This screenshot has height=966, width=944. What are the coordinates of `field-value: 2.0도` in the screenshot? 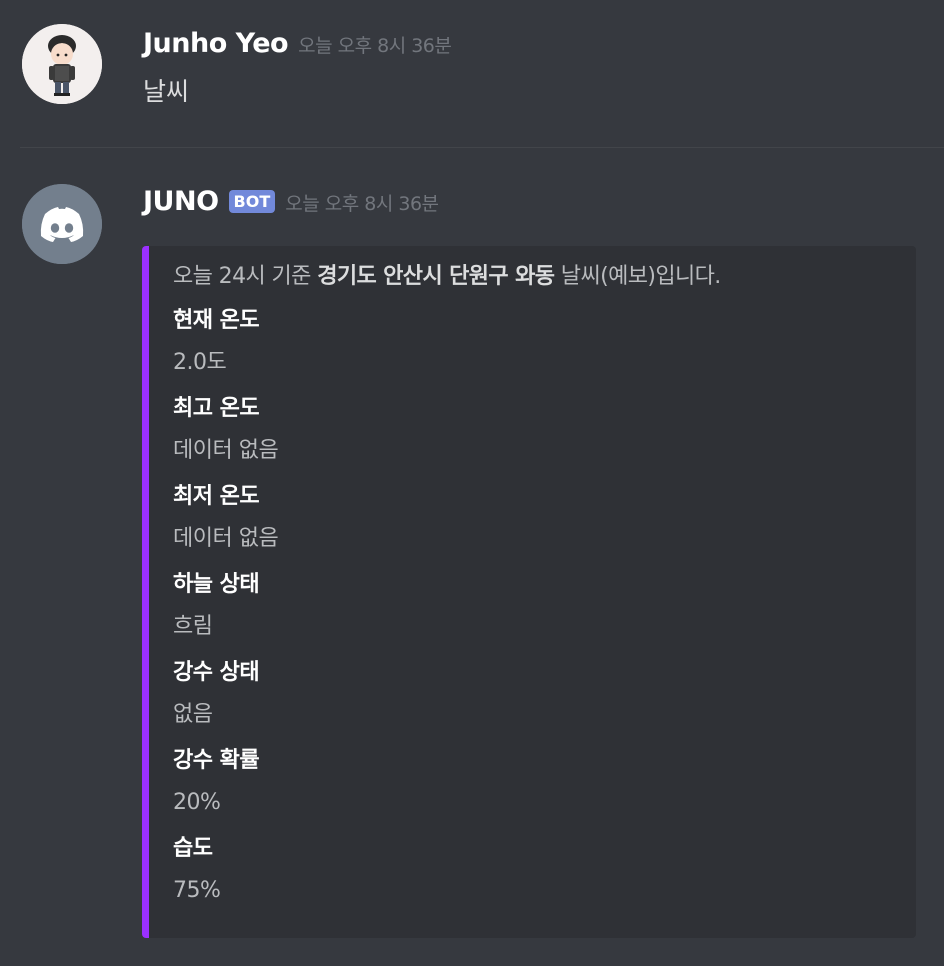 It's located at (200, 362).